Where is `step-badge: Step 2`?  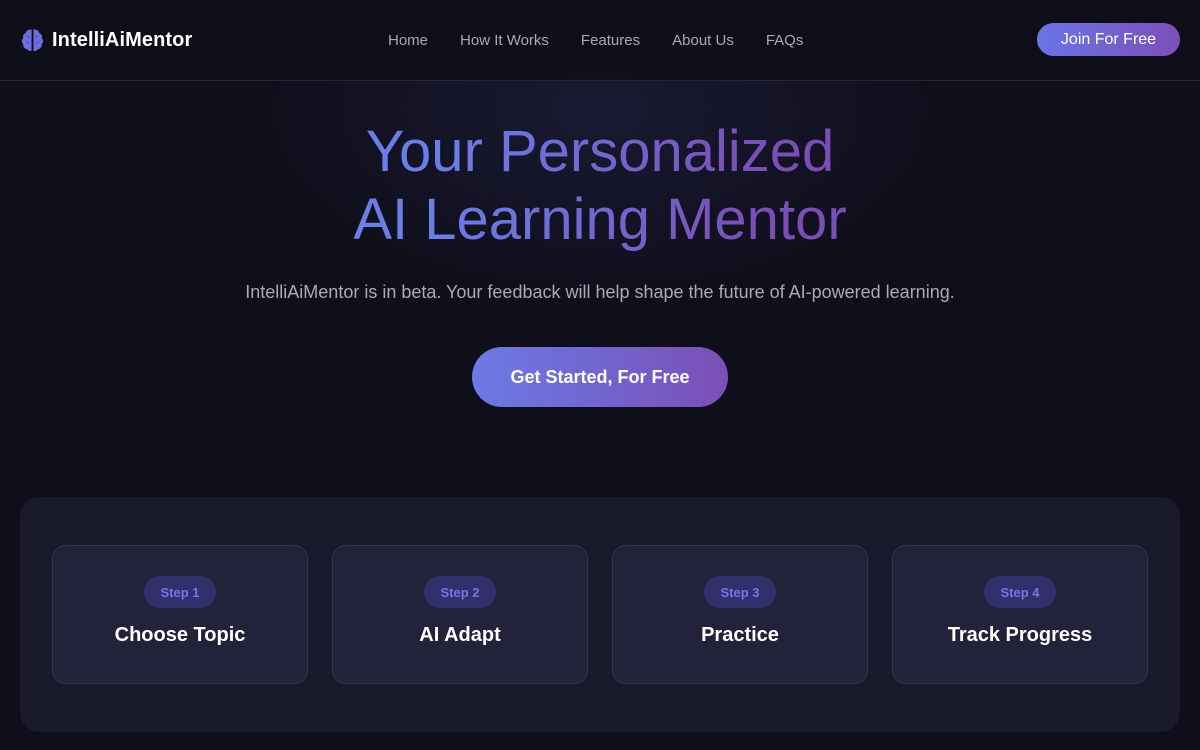 step-badge: Step 2 is located at coordinates (460, 592).